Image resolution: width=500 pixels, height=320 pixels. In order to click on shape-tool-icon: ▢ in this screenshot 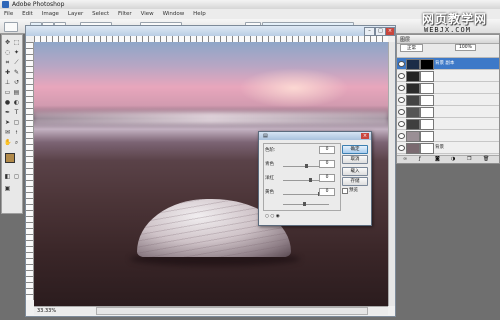, I will do `click(16, 122)`.